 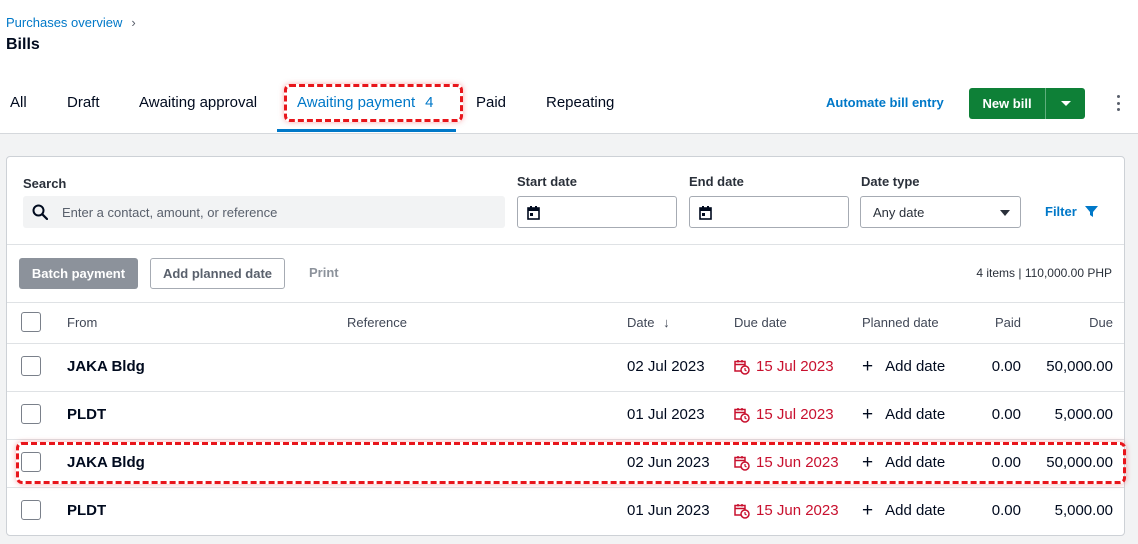 I want to click on items-summary: 4 items | 110,000.00 PHP, so click(x=1044, y=273).